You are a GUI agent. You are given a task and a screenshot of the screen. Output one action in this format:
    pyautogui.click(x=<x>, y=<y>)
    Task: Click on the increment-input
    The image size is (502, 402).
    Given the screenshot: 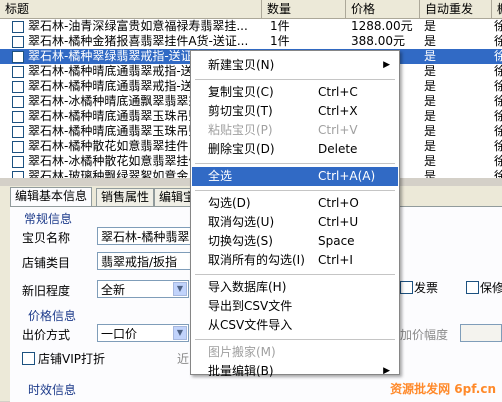 What is the action you would take?
    pyautogui.click(x=481, y=333)
    